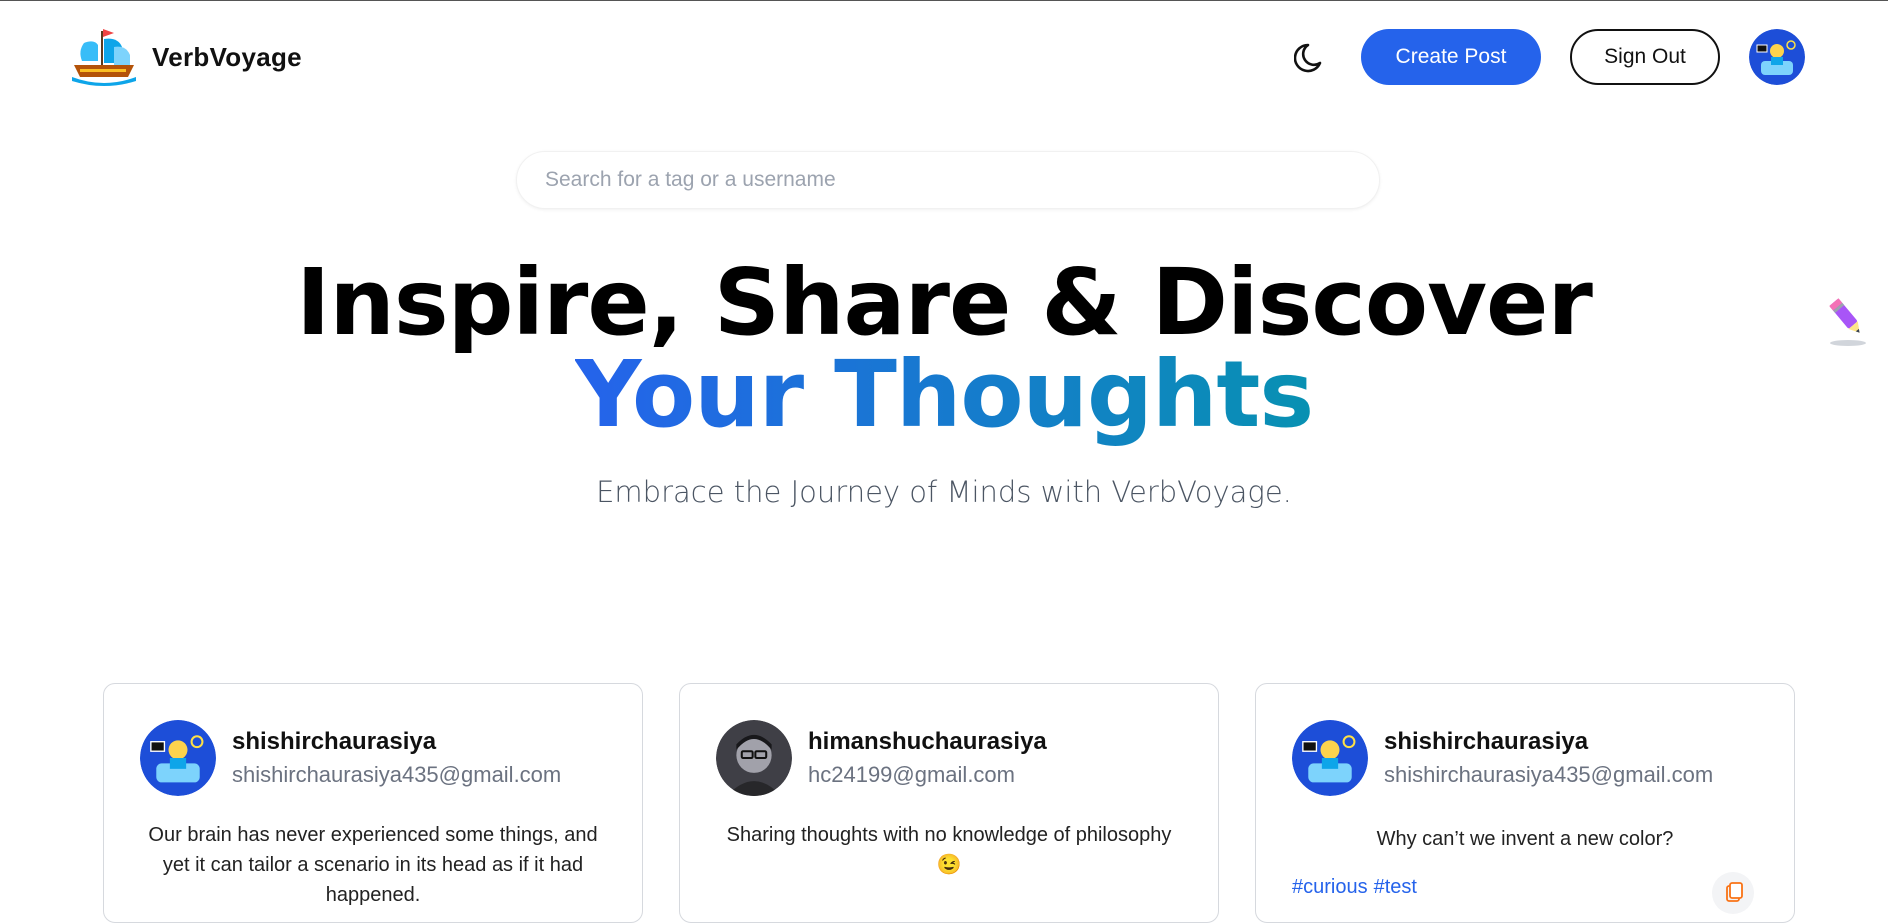 This screenshot has height=923, width=1888. What do you see at coordinates (1645, 57) in the screenshot?
I see `sign-out-button: Sign Out` at bounding box center [1645, 57].